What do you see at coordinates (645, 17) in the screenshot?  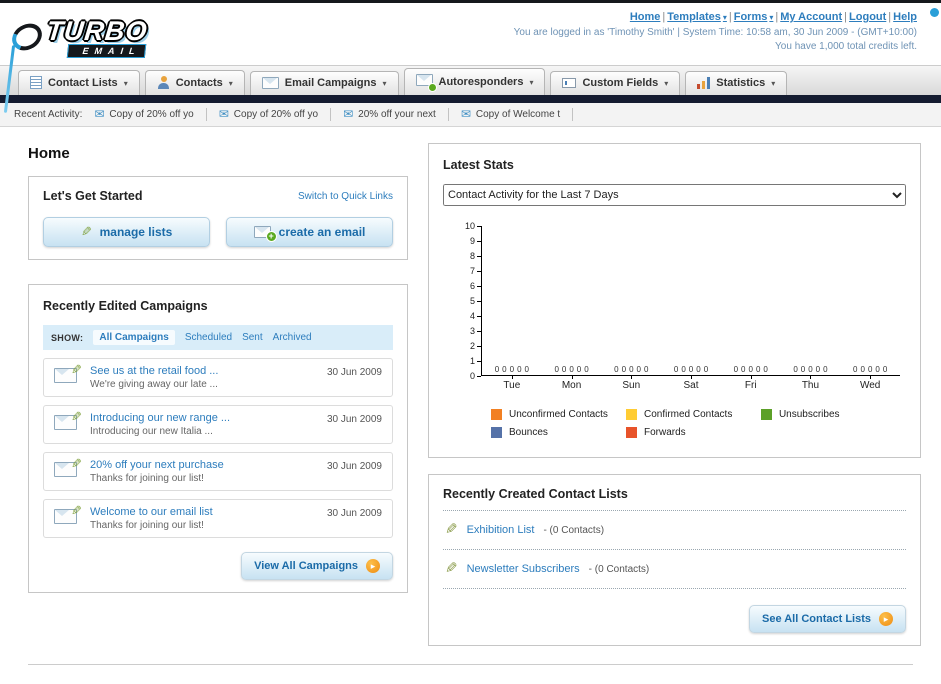 I see `top-link-home: Home` at bounding box center [645, 17].